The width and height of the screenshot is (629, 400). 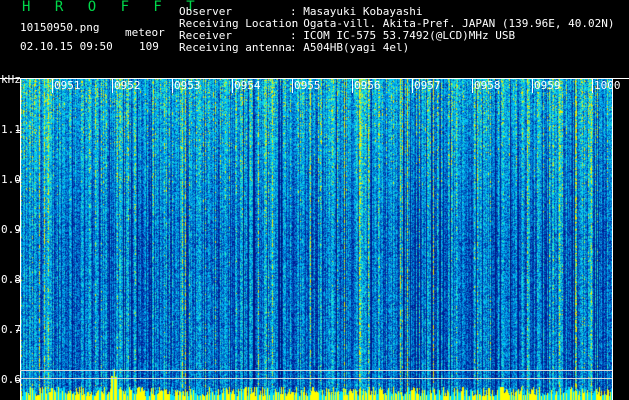 What do you see at coordinates (235, 47) in the screenshot?
I see `antenna-label: Receiving antenna` at bounding box center [235, 47].